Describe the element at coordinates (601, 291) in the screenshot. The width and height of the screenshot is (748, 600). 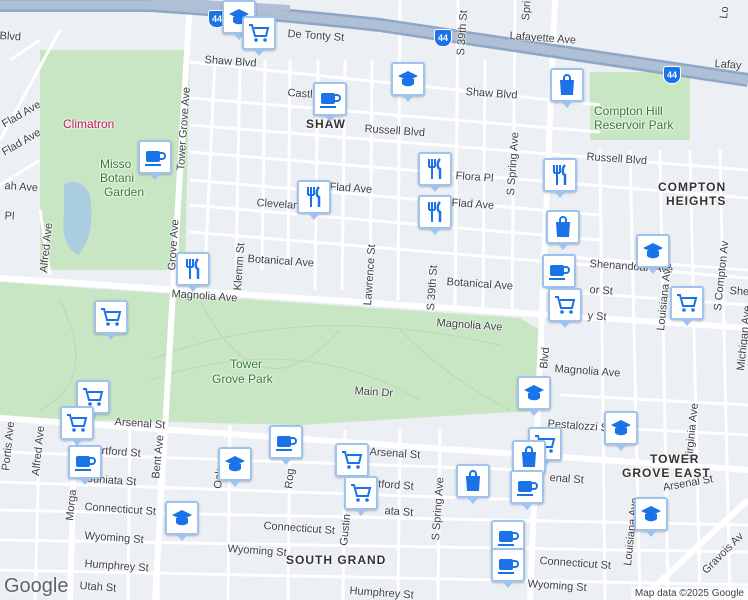
I see `street-label-or-st: or St` at that location.